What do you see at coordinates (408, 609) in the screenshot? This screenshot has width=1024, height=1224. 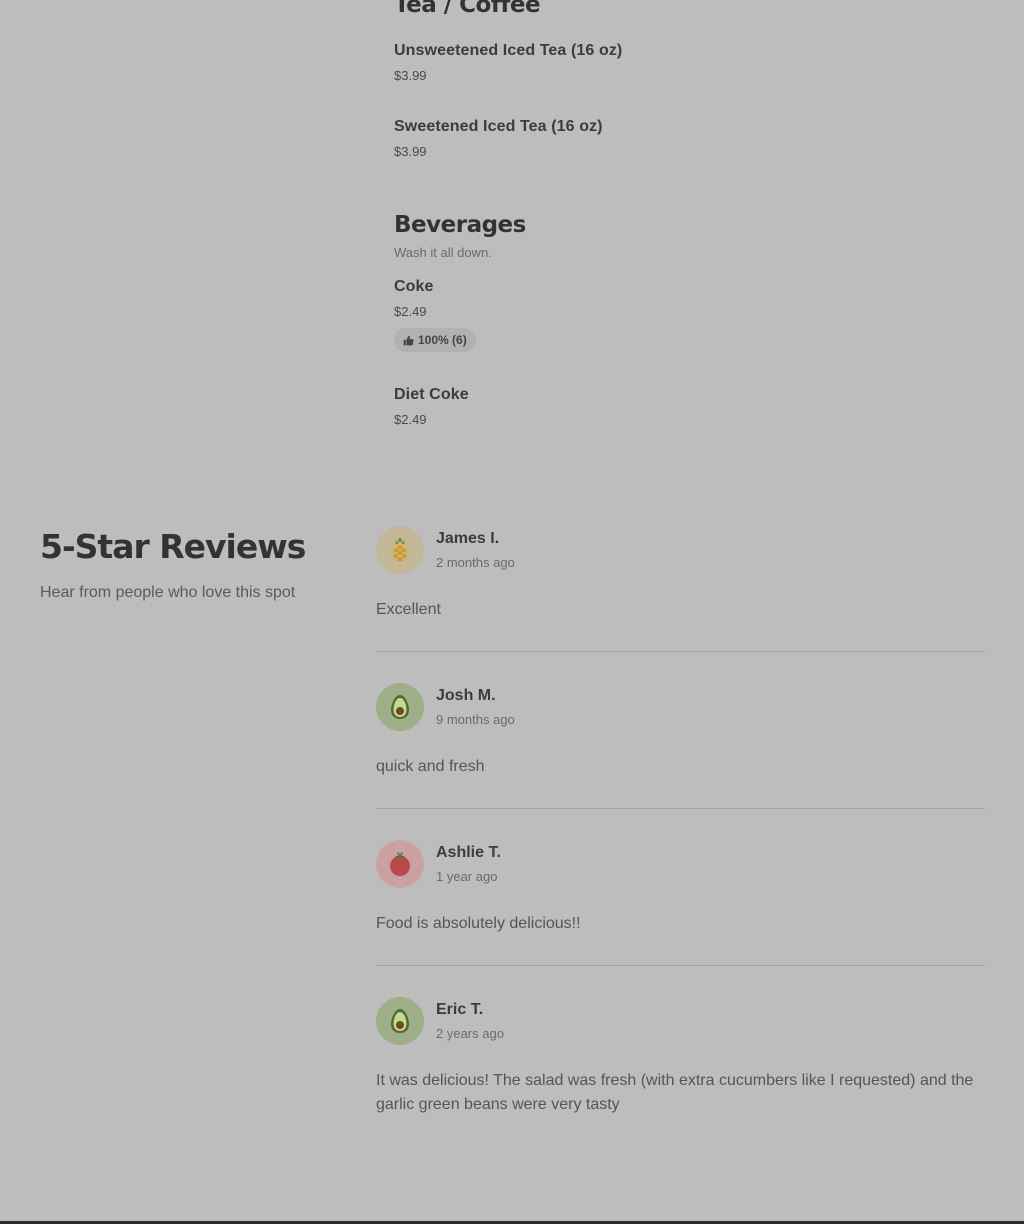 I see `review-text: Excellent` at bounding box center [408, 609].